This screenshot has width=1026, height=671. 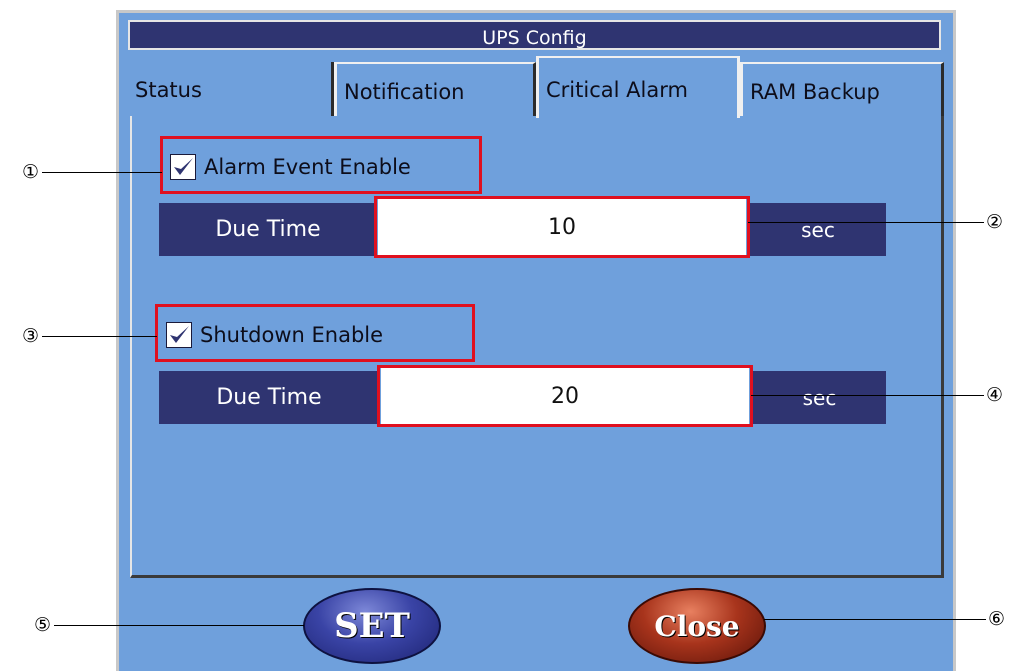 I want to click on callout-4: ④, so click(x=995, y=395).